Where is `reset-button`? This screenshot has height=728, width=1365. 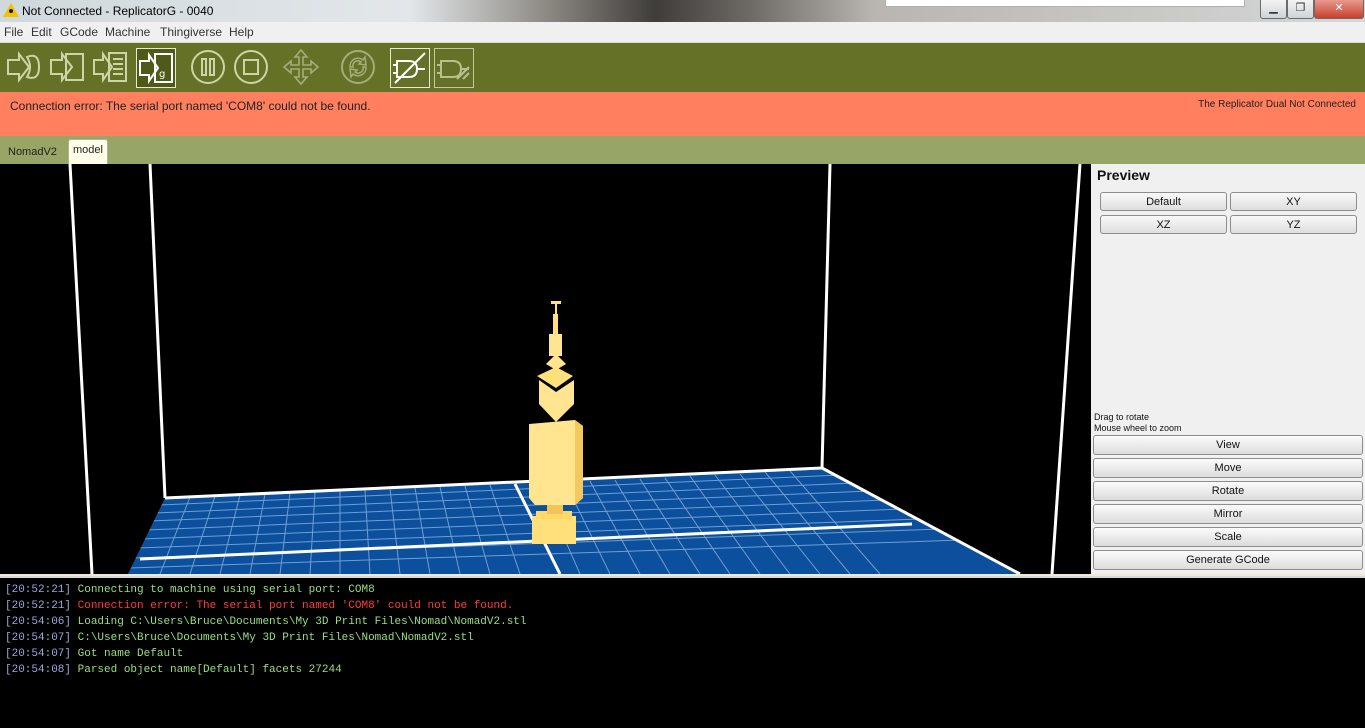 reset-button is located at coordinates (358, 67).